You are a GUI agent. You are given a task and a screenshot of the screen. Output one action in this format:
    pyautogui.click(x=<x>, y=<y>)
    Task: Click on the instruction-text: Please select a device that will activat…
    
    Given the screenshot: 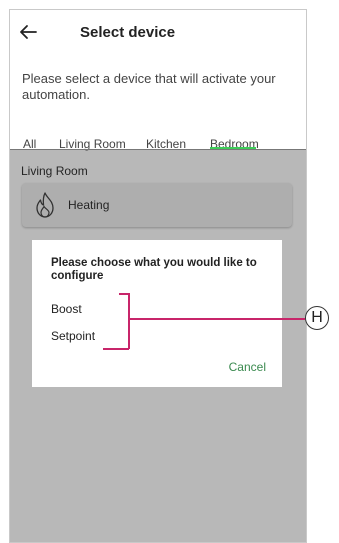 What is the action you would take?
    pyautogui.click(x=149, y=86)
    